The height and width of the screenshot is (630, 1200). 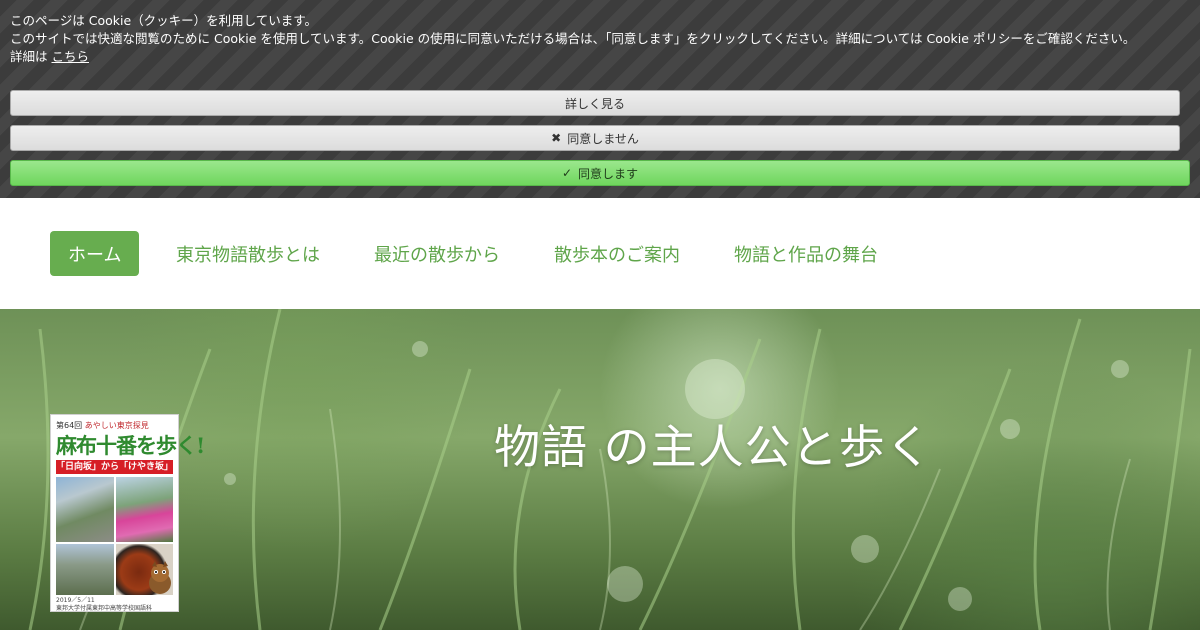 What do you see at coordinates (85, 509) in the screenshot?
I see `poster-photo-street` at bounding box center [85, 509].